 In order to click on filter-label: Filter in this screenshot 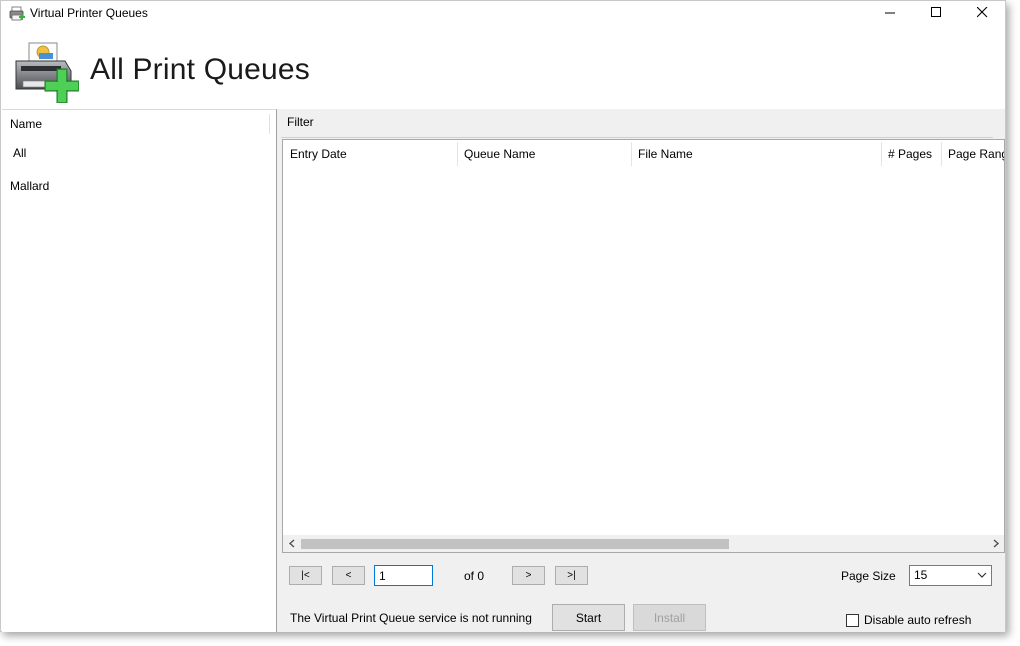, I will do `click(300, 122)`.